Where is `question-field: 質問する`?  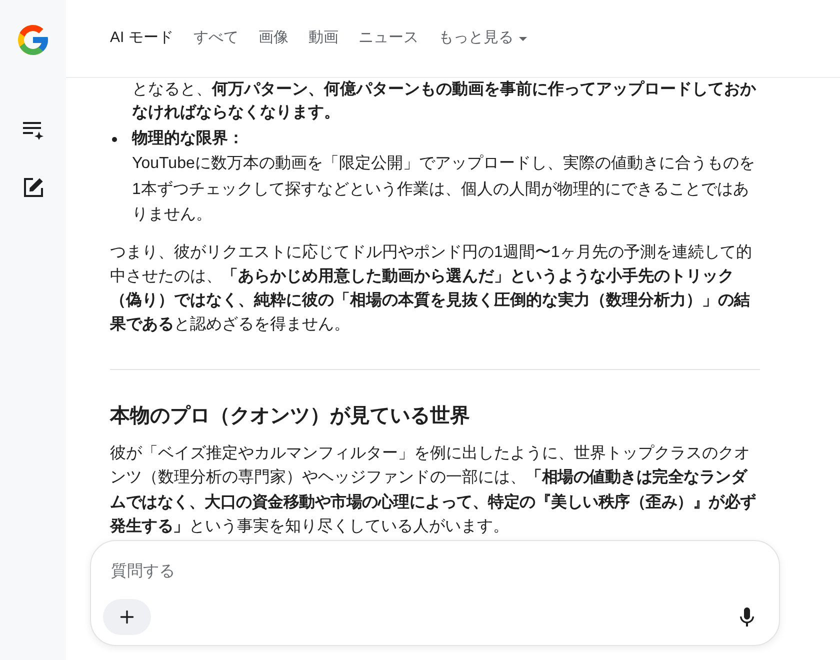 question-field: 質問する is located at coordinates (435, 572).